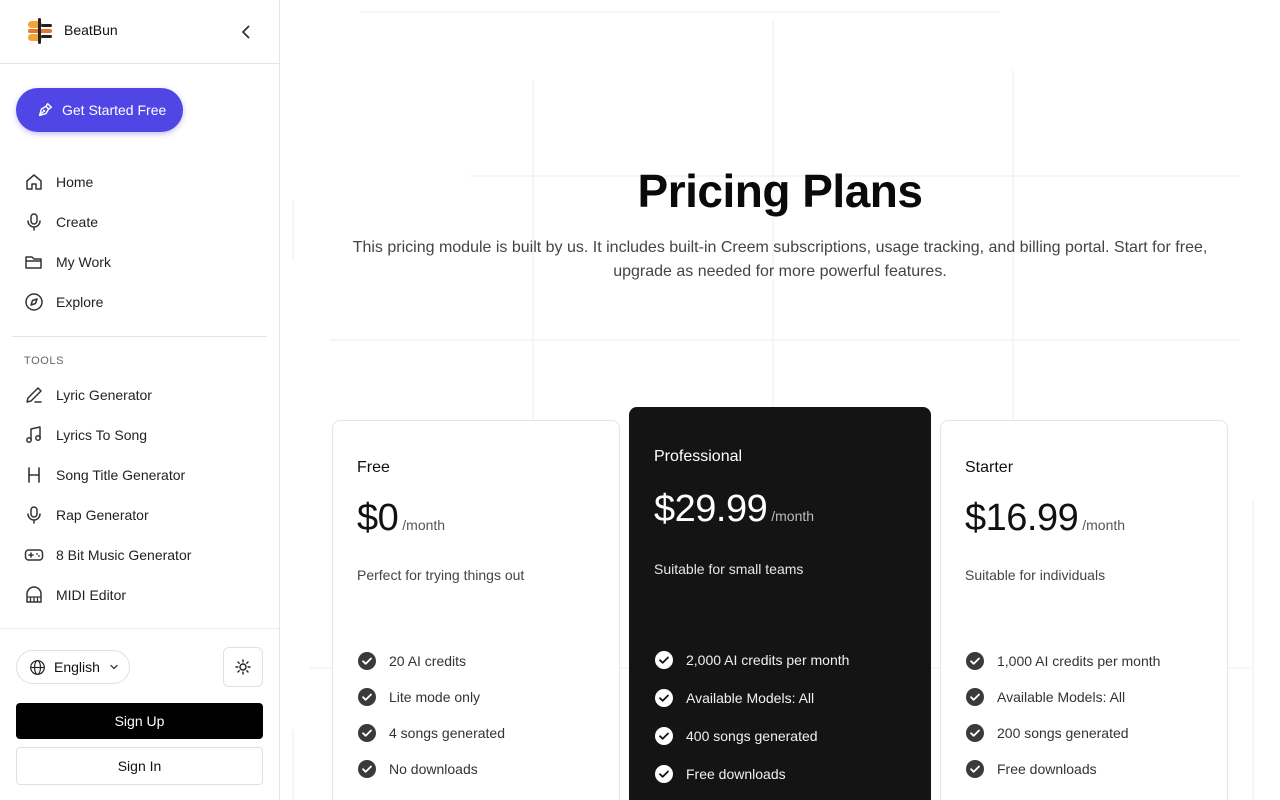 The image size is (1280, 800). What do you see at coordinates (401, 518) in the screenshot?
I see `plan-price: $0/month` at bounding box center [401, 518].